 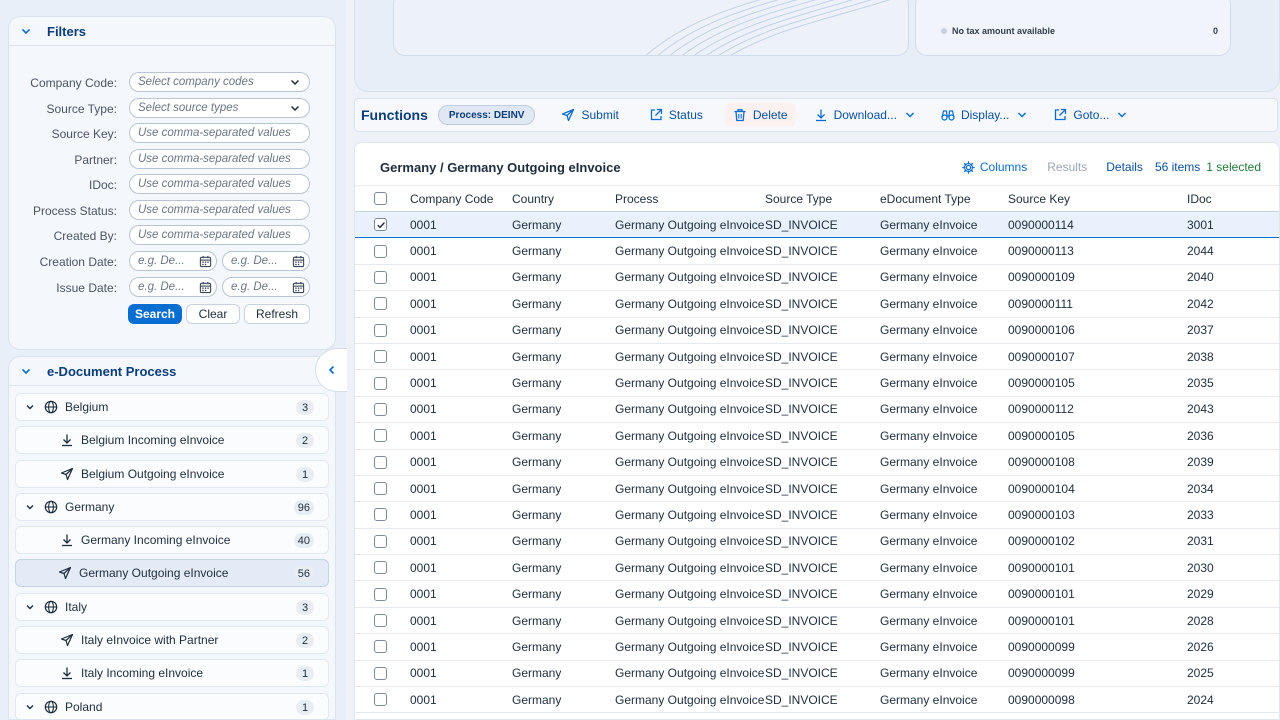 What do you see at coordinates (1233, 436) in the screenshot?
I see `table-cell: 2036` at bounding box center [1233, 436].